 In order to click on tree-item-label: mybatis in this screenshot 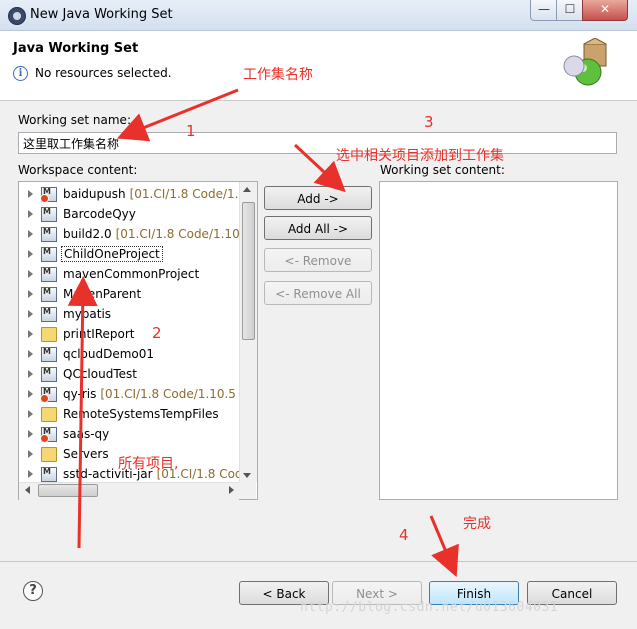, I will do `click(87, 314)`.